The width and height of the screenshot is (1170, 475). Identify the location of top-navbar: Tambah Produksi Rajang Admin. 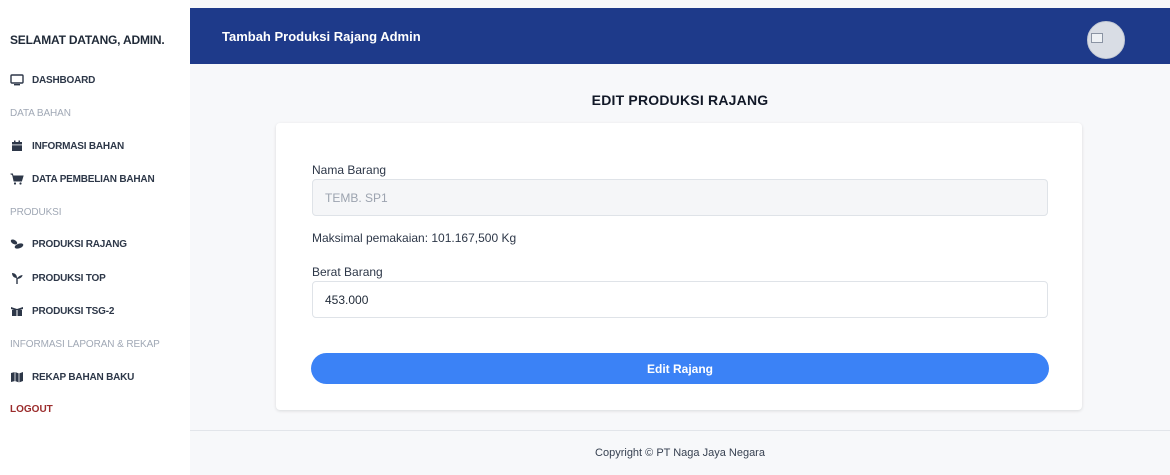
(680, 36).